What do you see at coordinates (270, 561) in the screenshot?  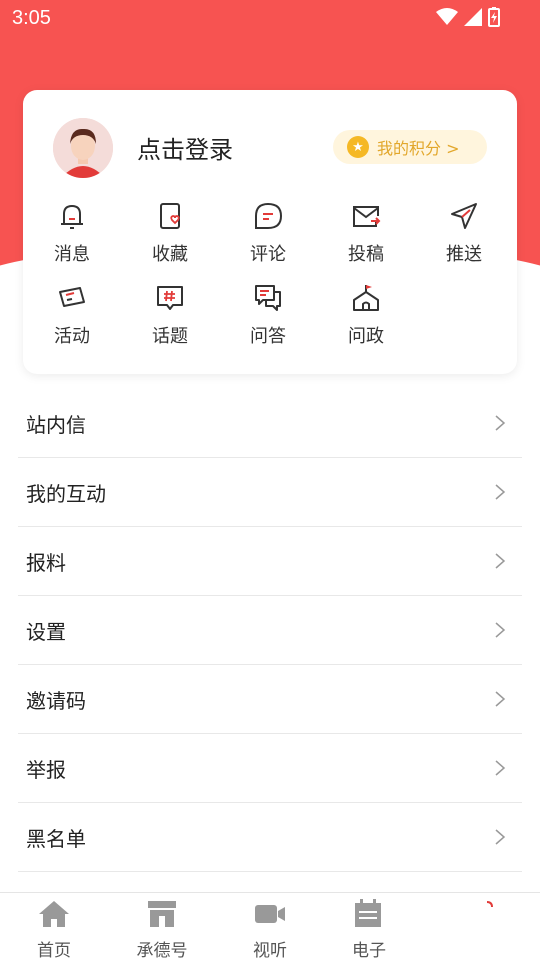 I see `menu-item-report-news: 报料` at bounding box center [270, 561].